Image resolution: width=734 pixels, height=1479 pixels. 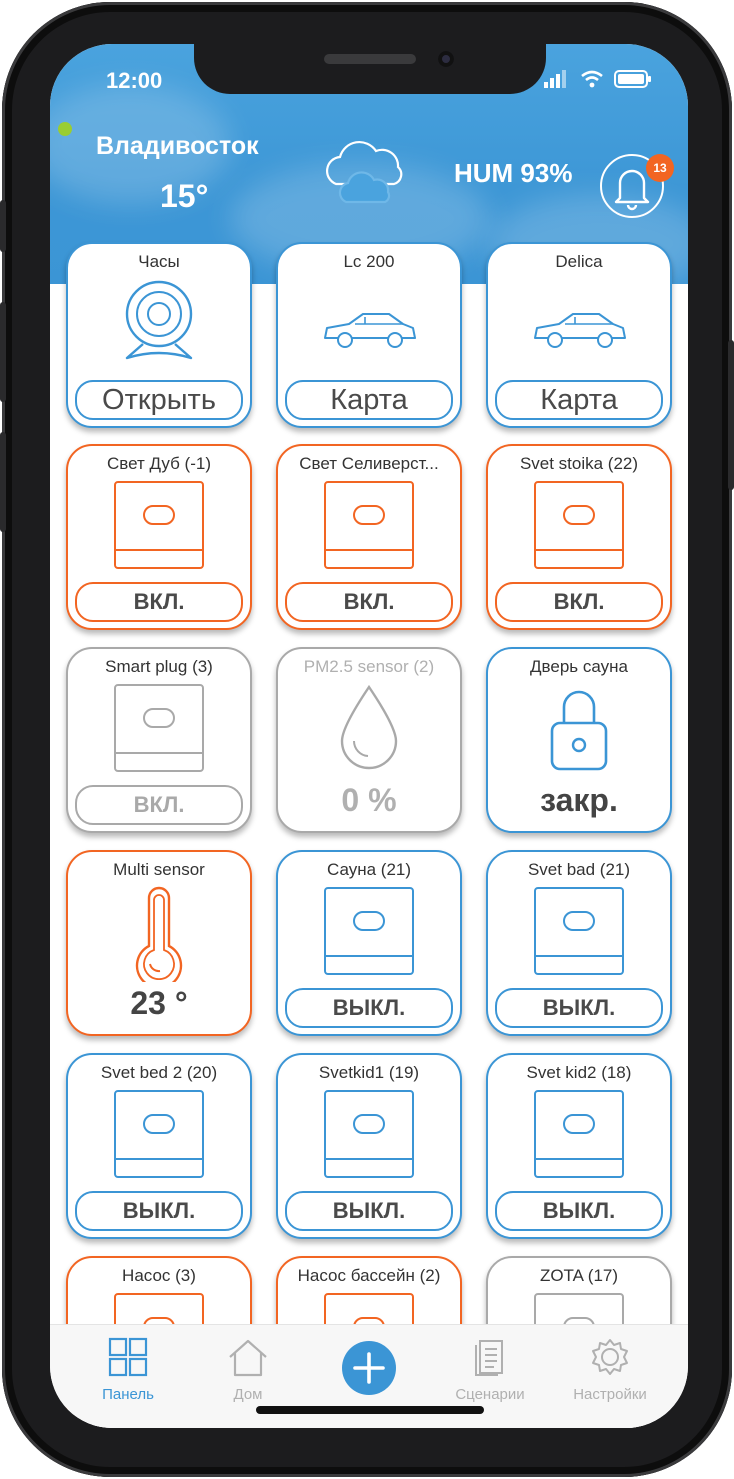 What do you see at coordinates (610, 1357) in the screenshot?
I see `gear-icon` at bounding box center [610, 1357].